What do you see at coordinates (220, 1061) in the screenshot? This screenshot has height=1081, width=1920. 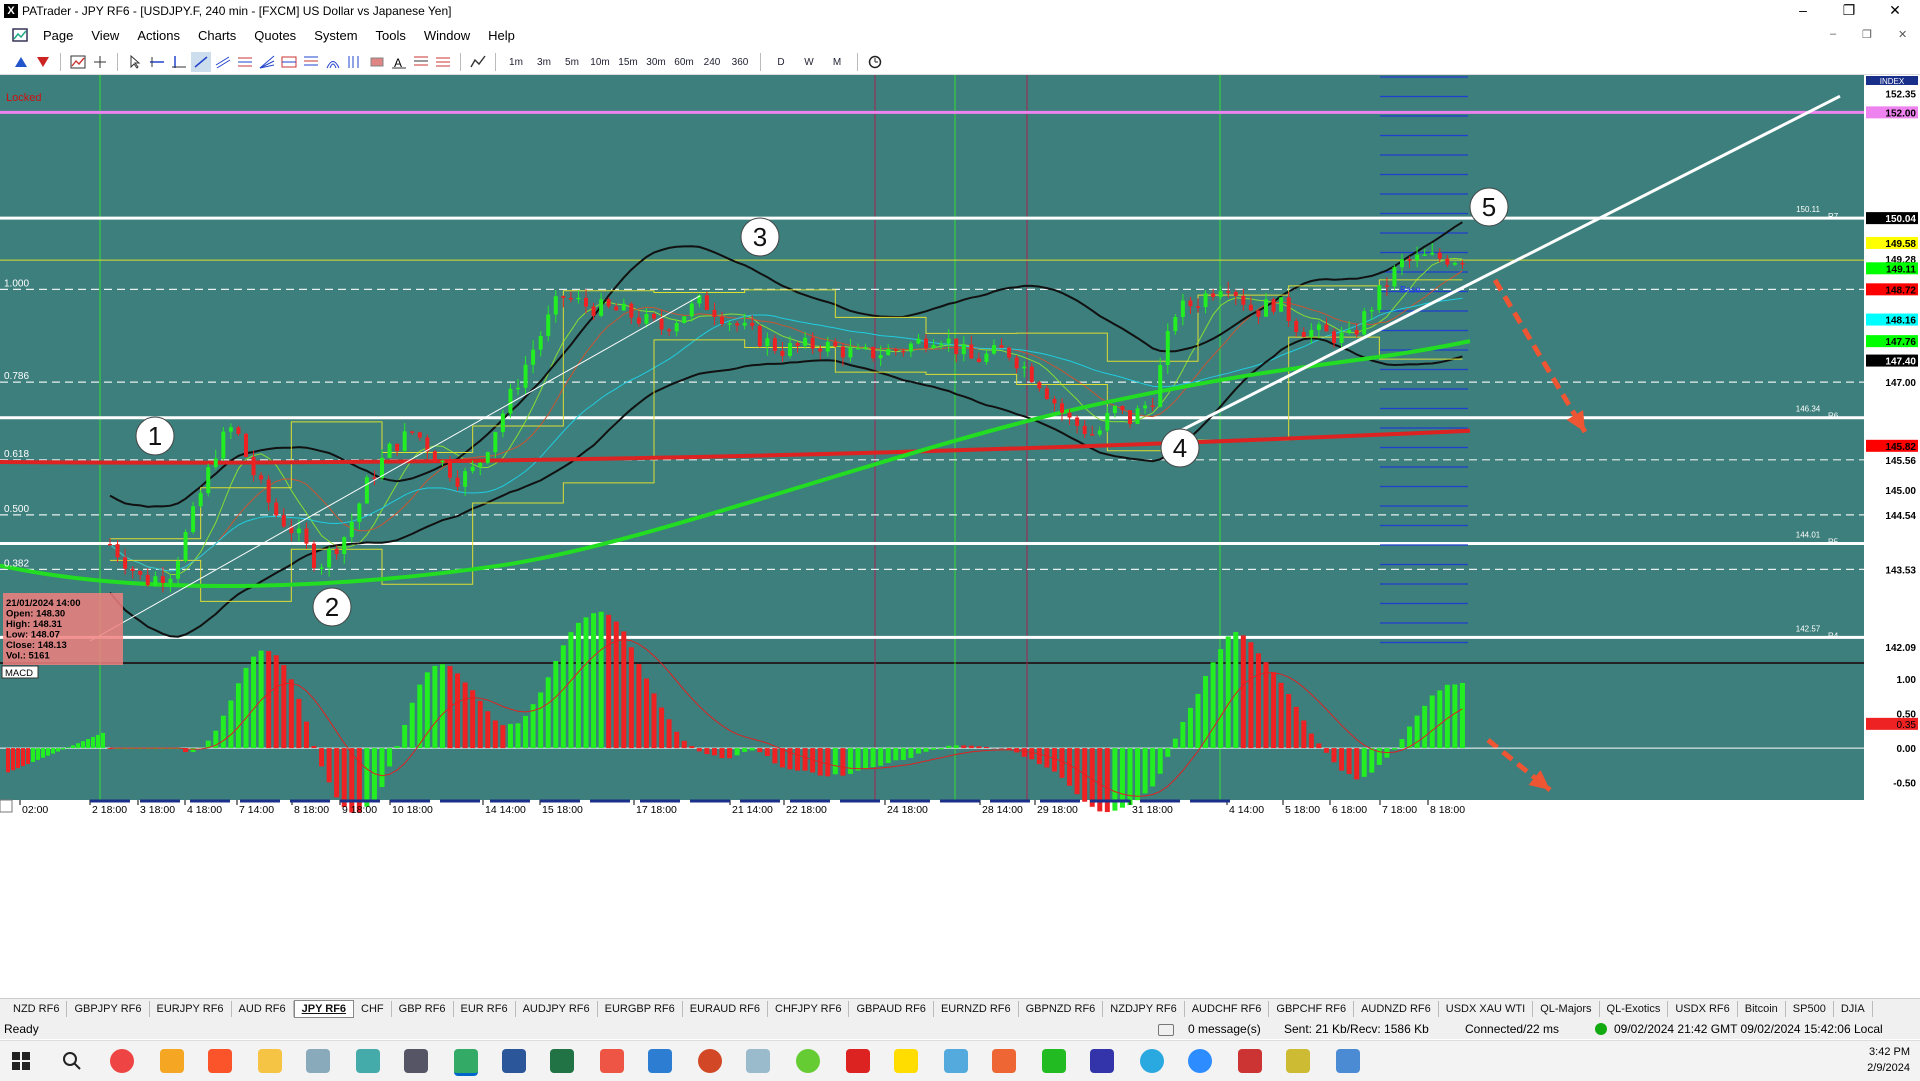 I see `brave-icon` at bounding box center [220, 1061].